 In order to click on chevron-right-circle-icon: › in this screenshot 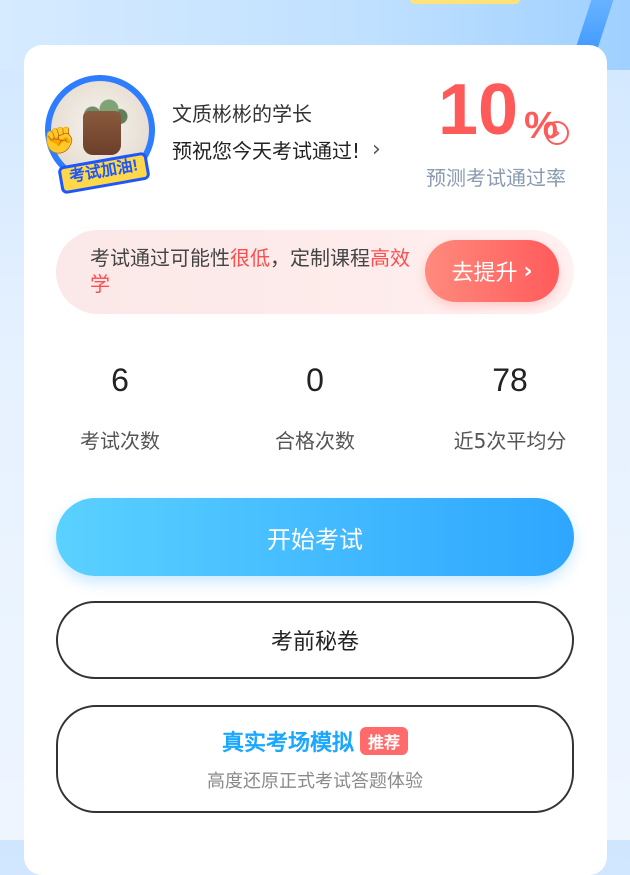, I will do `click(557, 133)`.